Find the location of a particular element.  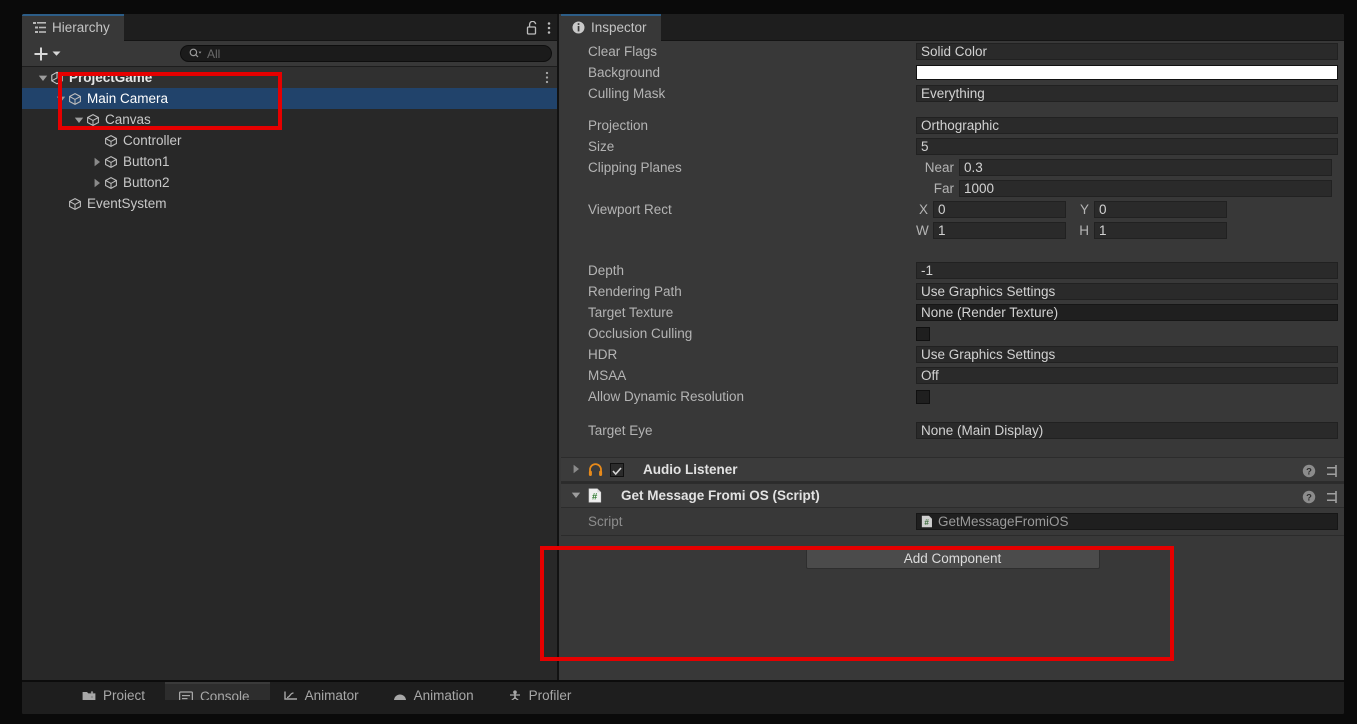

property-row-size: Size 5 is located at coordinates (952, 146).